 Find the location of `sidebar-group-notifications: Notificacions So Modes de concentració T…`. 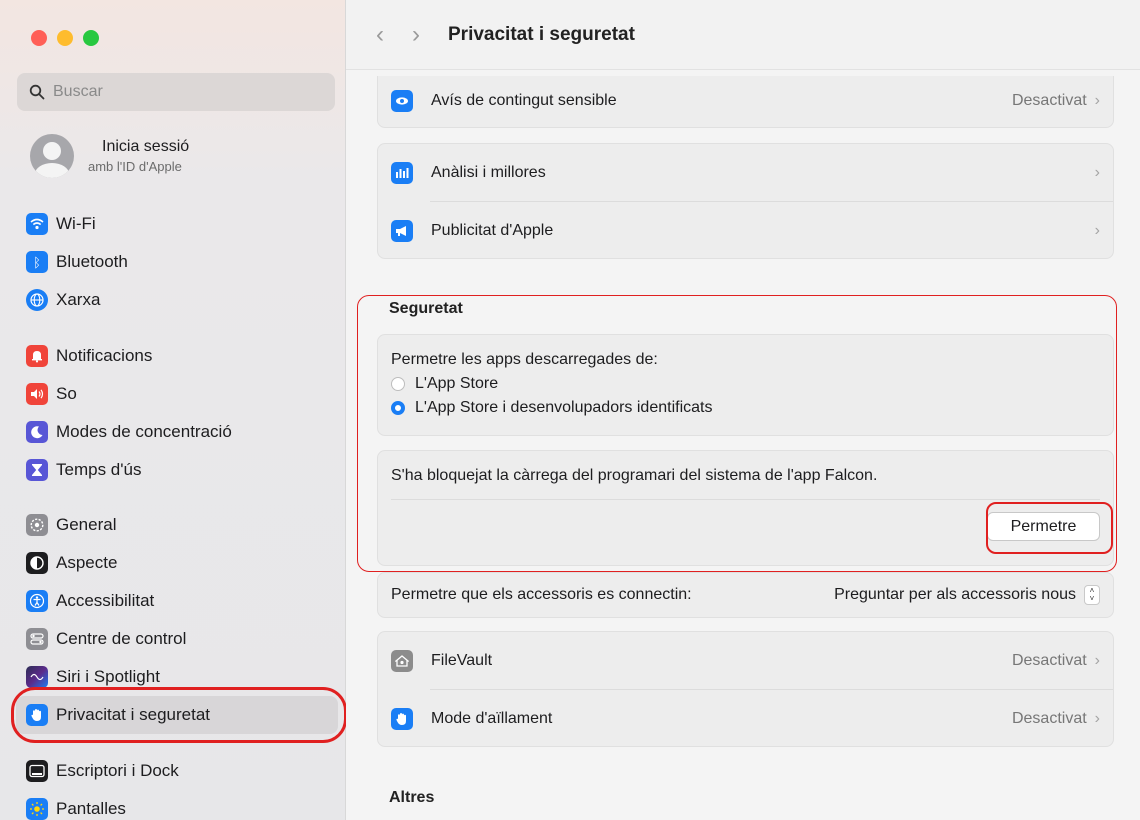

sidebar-group-notifications: Notificacions So Modes de concentració T… is located at coordinates (181, 413).